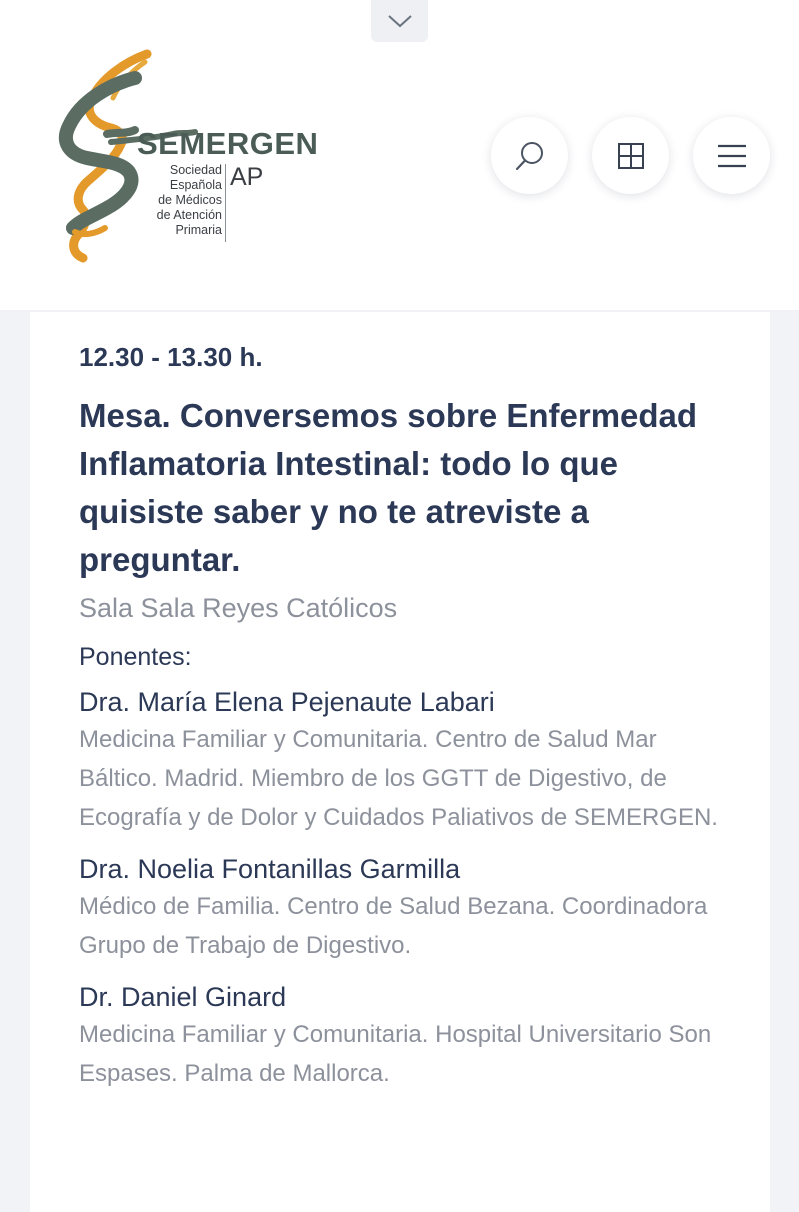  What do you see at coordinates (225, 203) in the screenshot?
I see `logo-divider` at bounding box center [225, 203].